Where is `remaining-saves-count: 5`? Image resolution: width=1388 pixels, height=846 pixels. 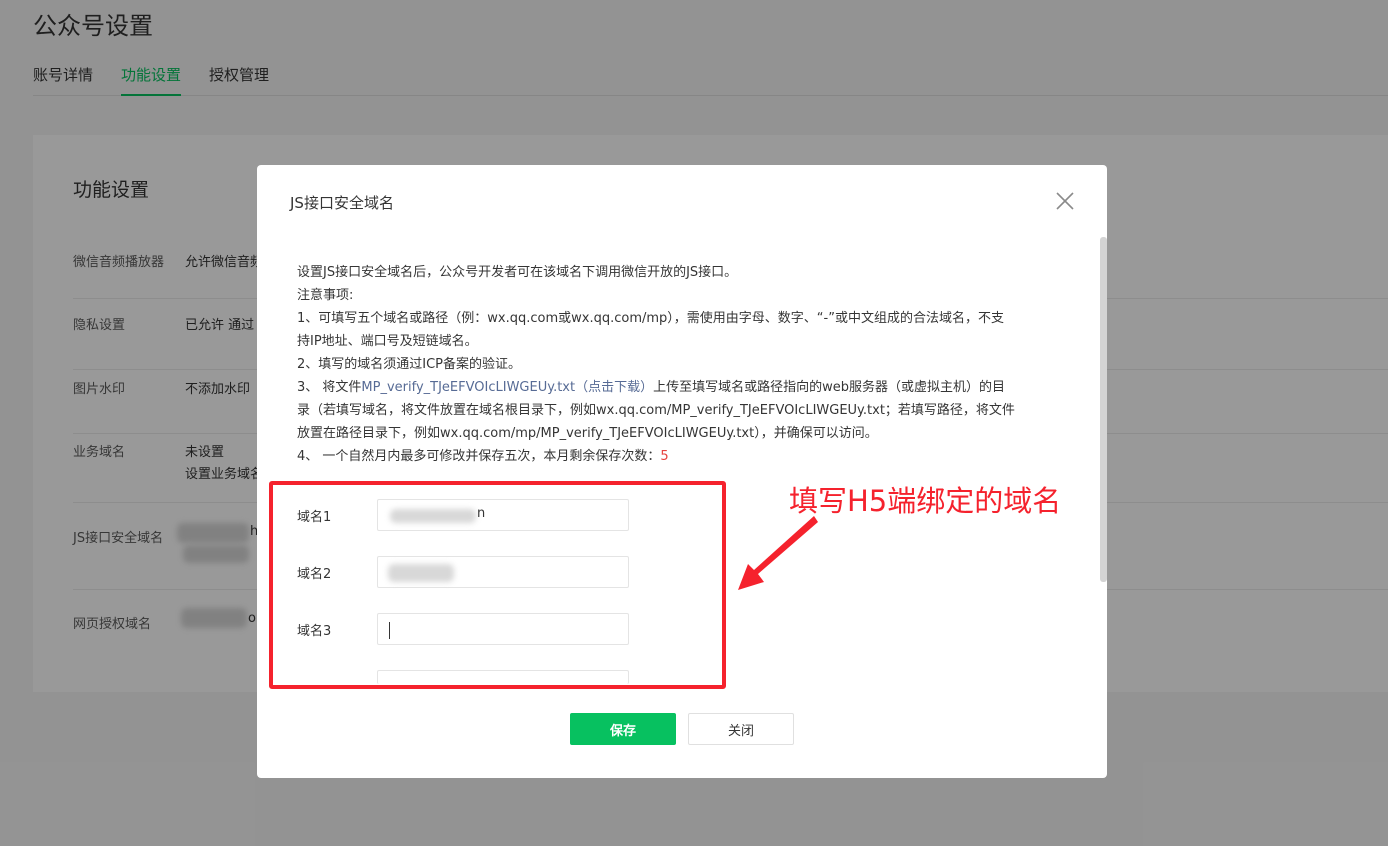
remaining-saves-count: 5 is located at coordinates (664, 456).